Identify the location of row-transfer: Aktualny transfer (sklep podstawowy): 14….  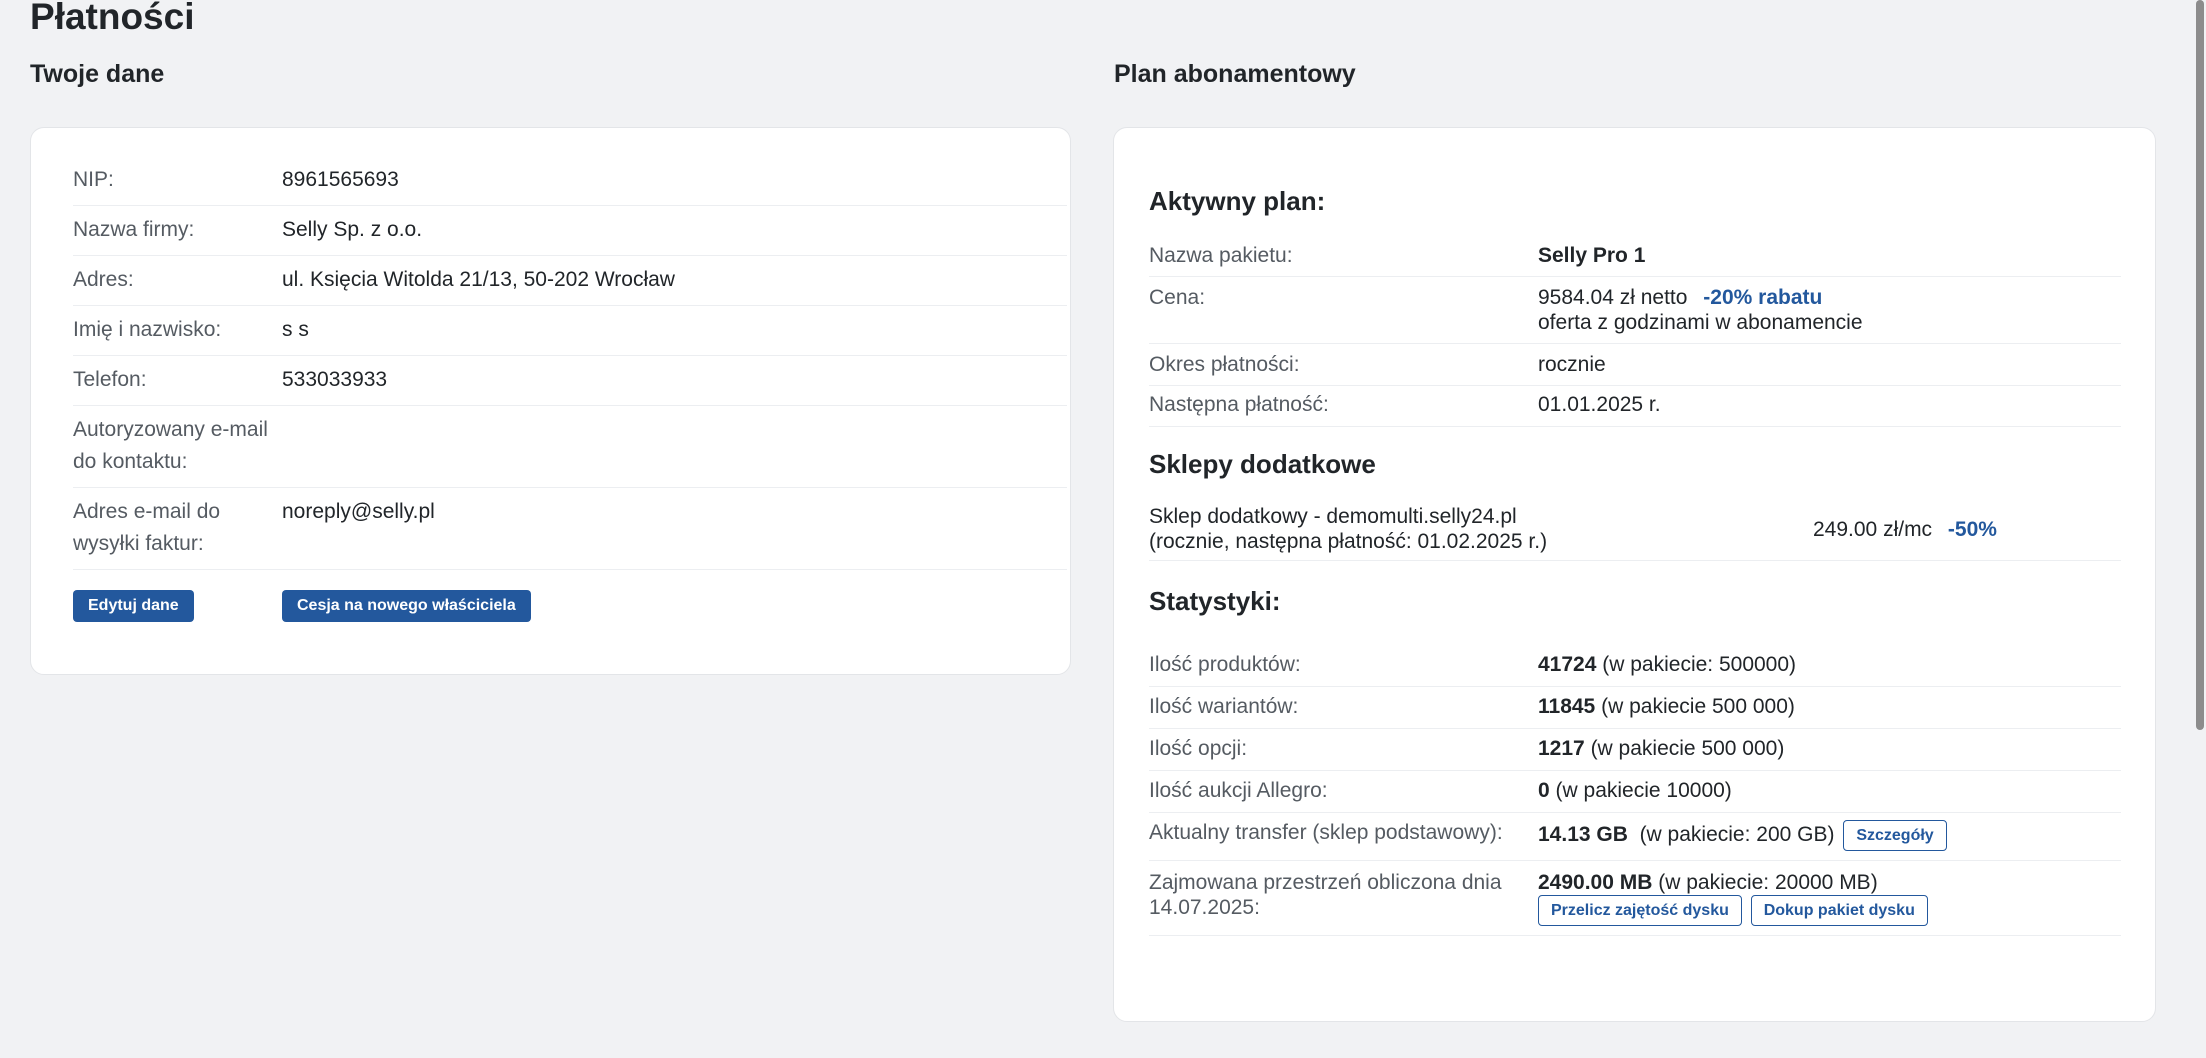
(1635, 837).